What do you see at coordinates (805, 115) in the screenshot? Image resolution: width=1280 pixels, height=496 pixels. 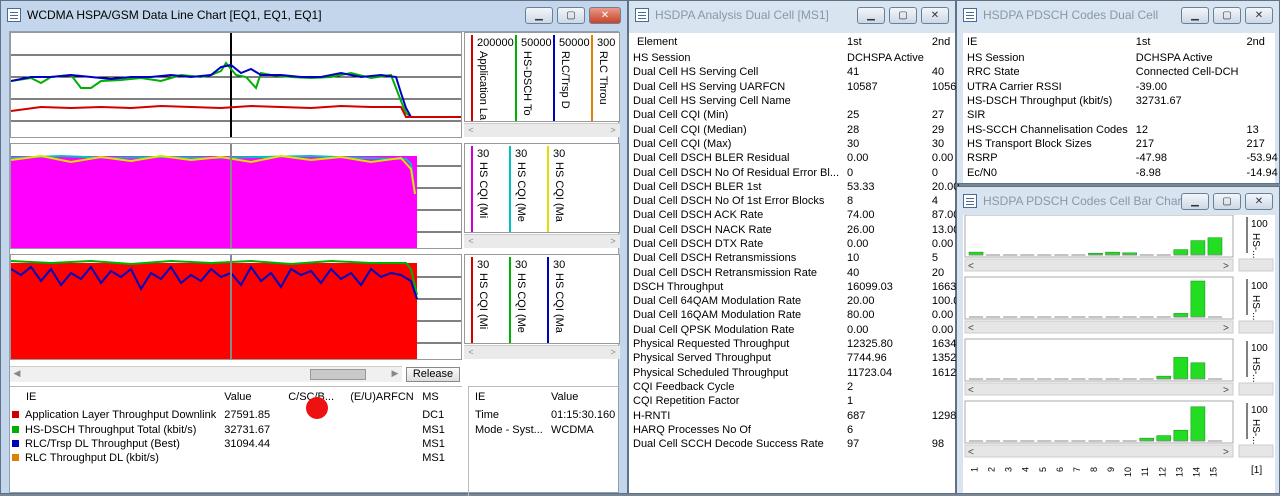 I see `table-row: Dual Cell CQI (Min) 25 27` at bounding box center [805, 115].